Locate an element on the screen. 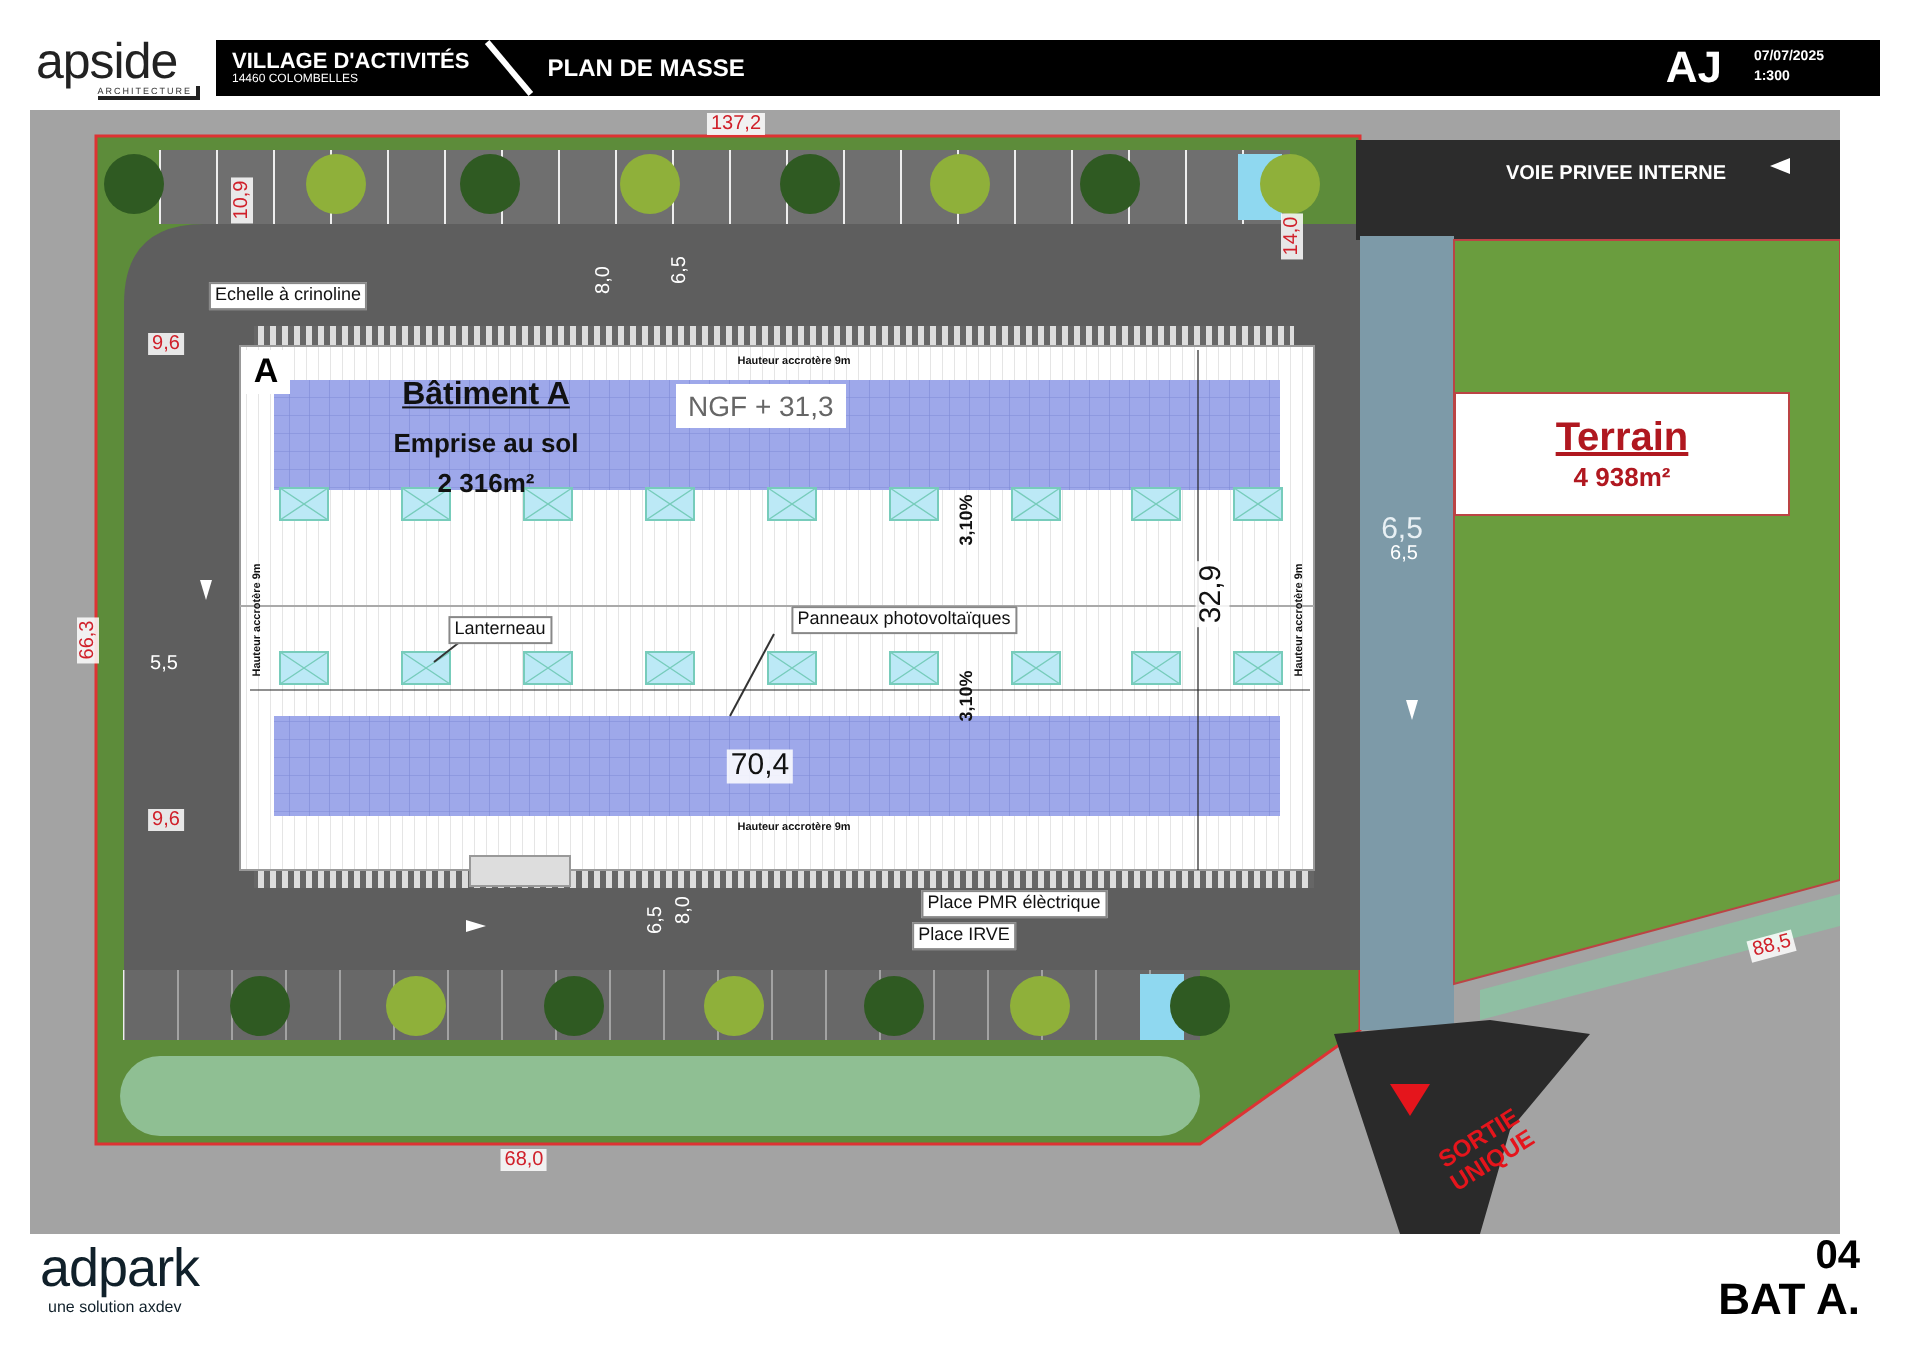 The width and height of the screenshot is (1920, 1350). sheet-title: PLAN DE MASSE is located at coordinates (646, 68).